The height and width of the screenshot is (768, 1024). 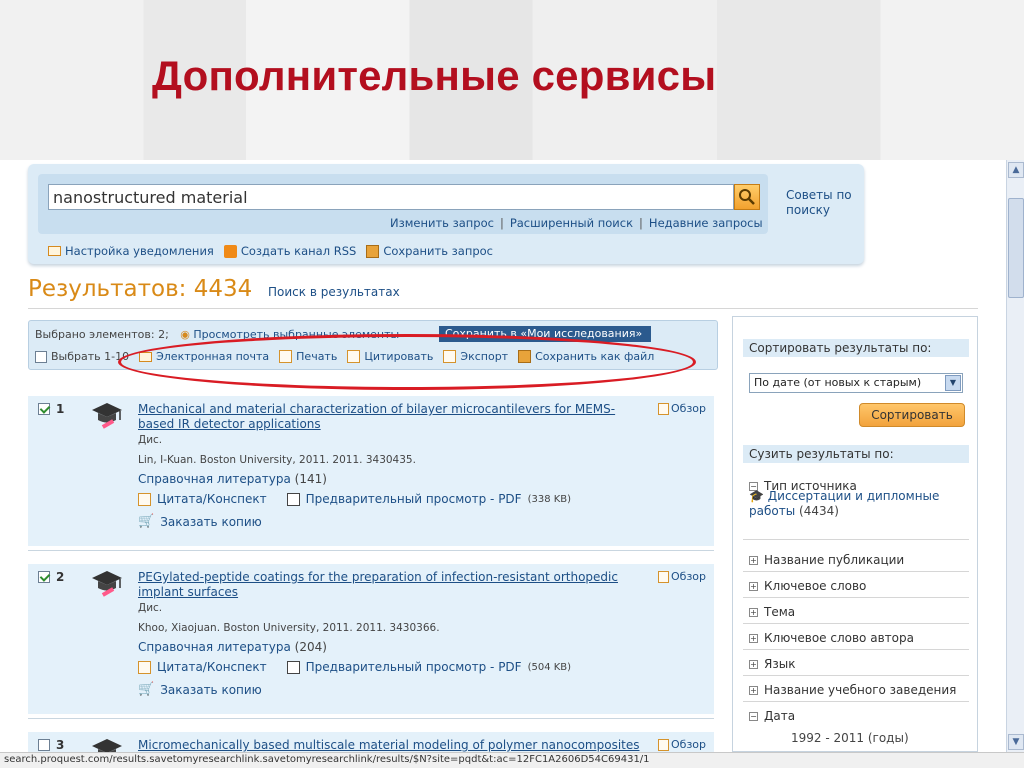 I want to click on scrollbar-thumb, so click(x=1016, y=248).